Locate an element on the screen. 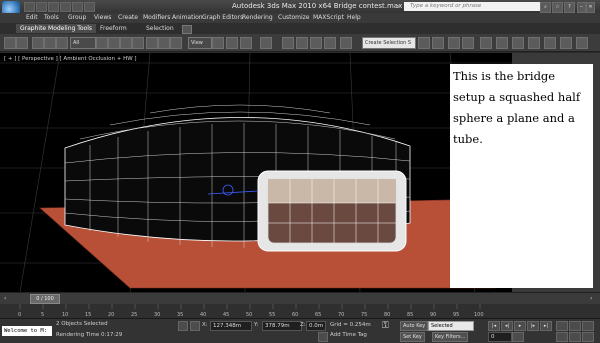  menu-modifiers: Modifiers is located at coordinates (156, 17).